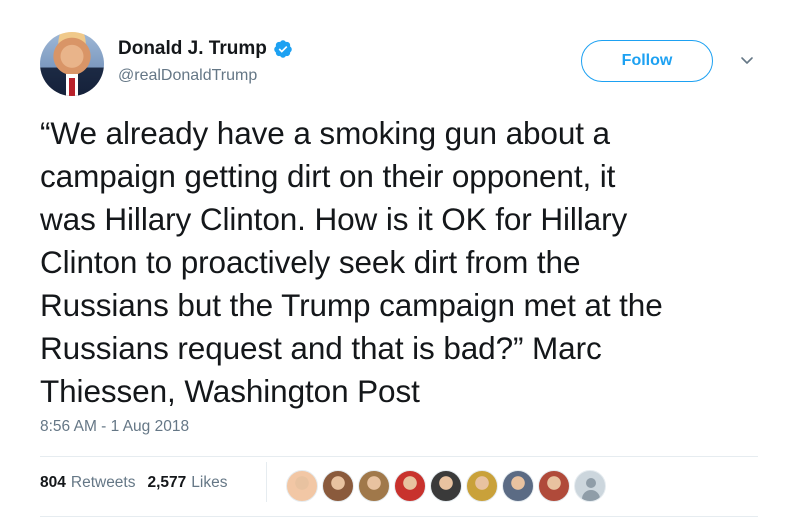 The width and height of the screenshot is (798, 523). What do you see at coordinates (192, 49) in the screenshot?
I see `display-name: Donald J. Trump` at bounding box center [192, 49].